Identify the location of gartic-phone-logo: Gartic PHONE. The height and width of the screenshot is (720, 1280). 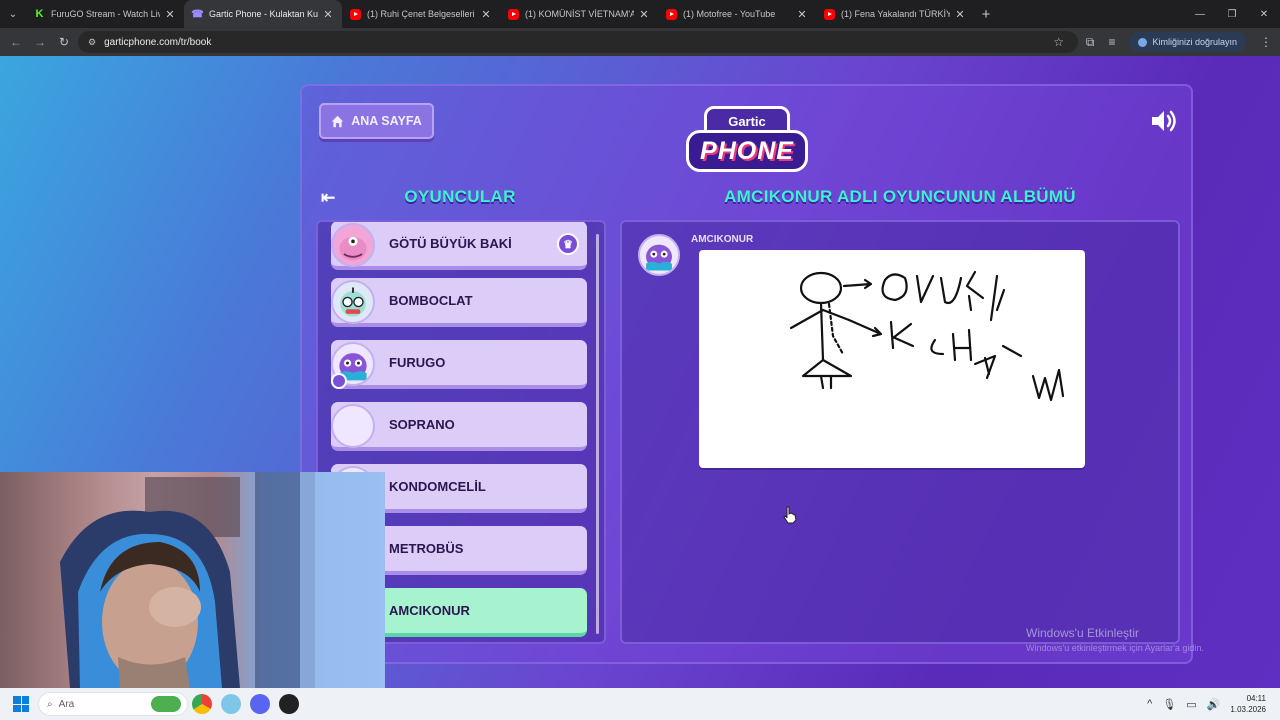
(747, 138).